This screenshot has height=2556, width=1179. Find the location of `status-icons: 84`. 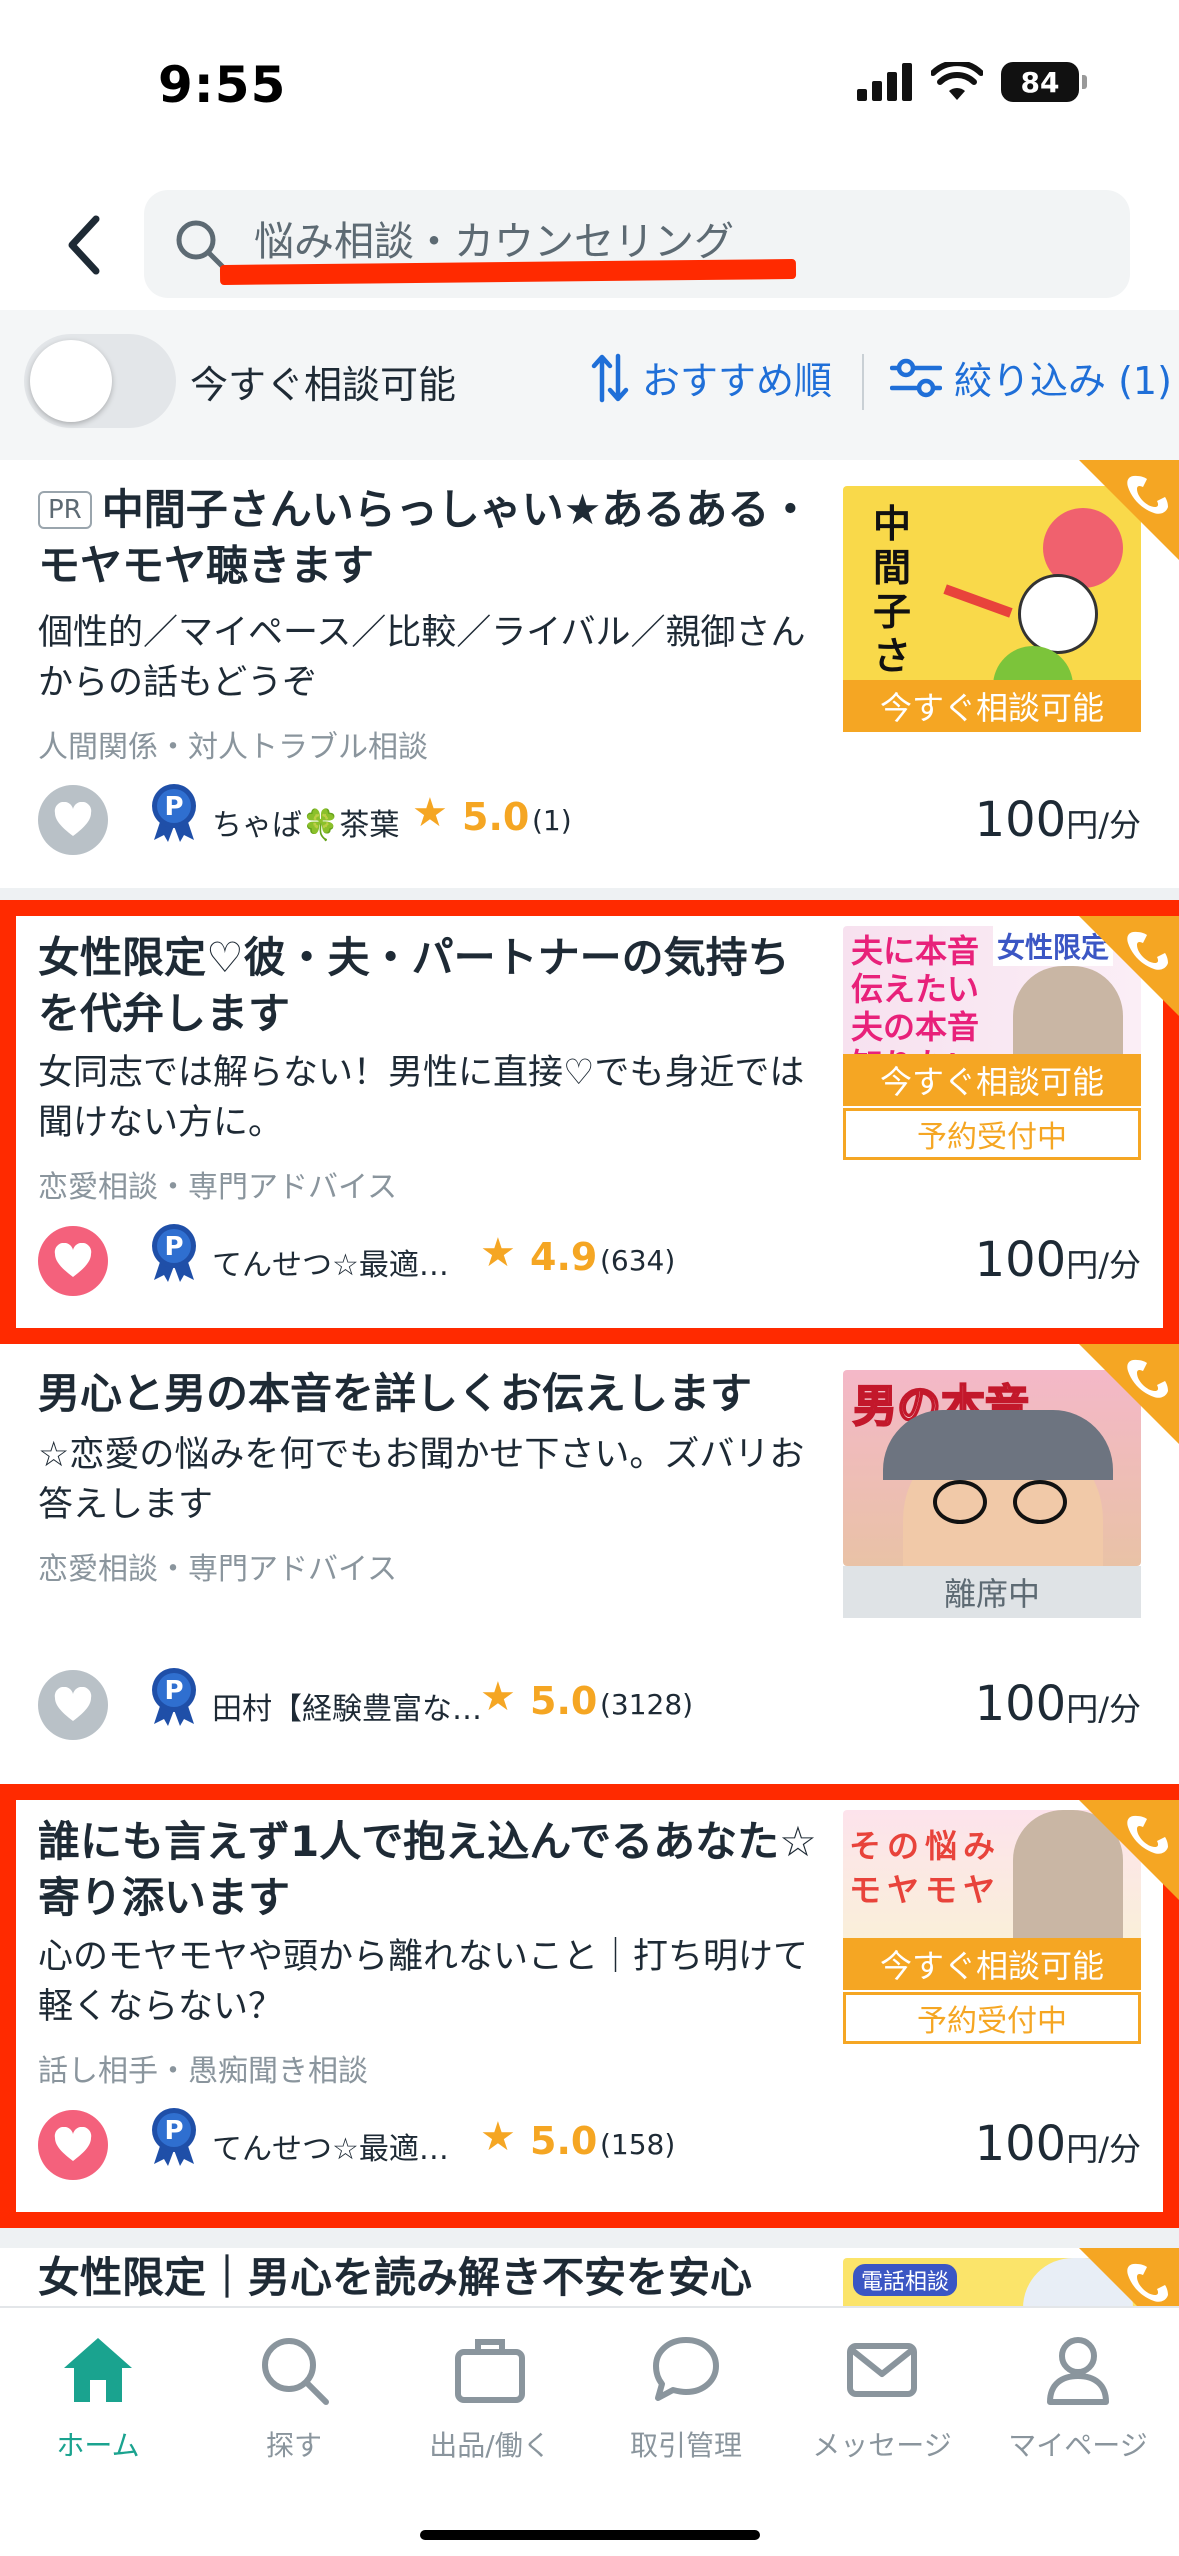

status-icons: 84 is located at coordinates (972, 82).